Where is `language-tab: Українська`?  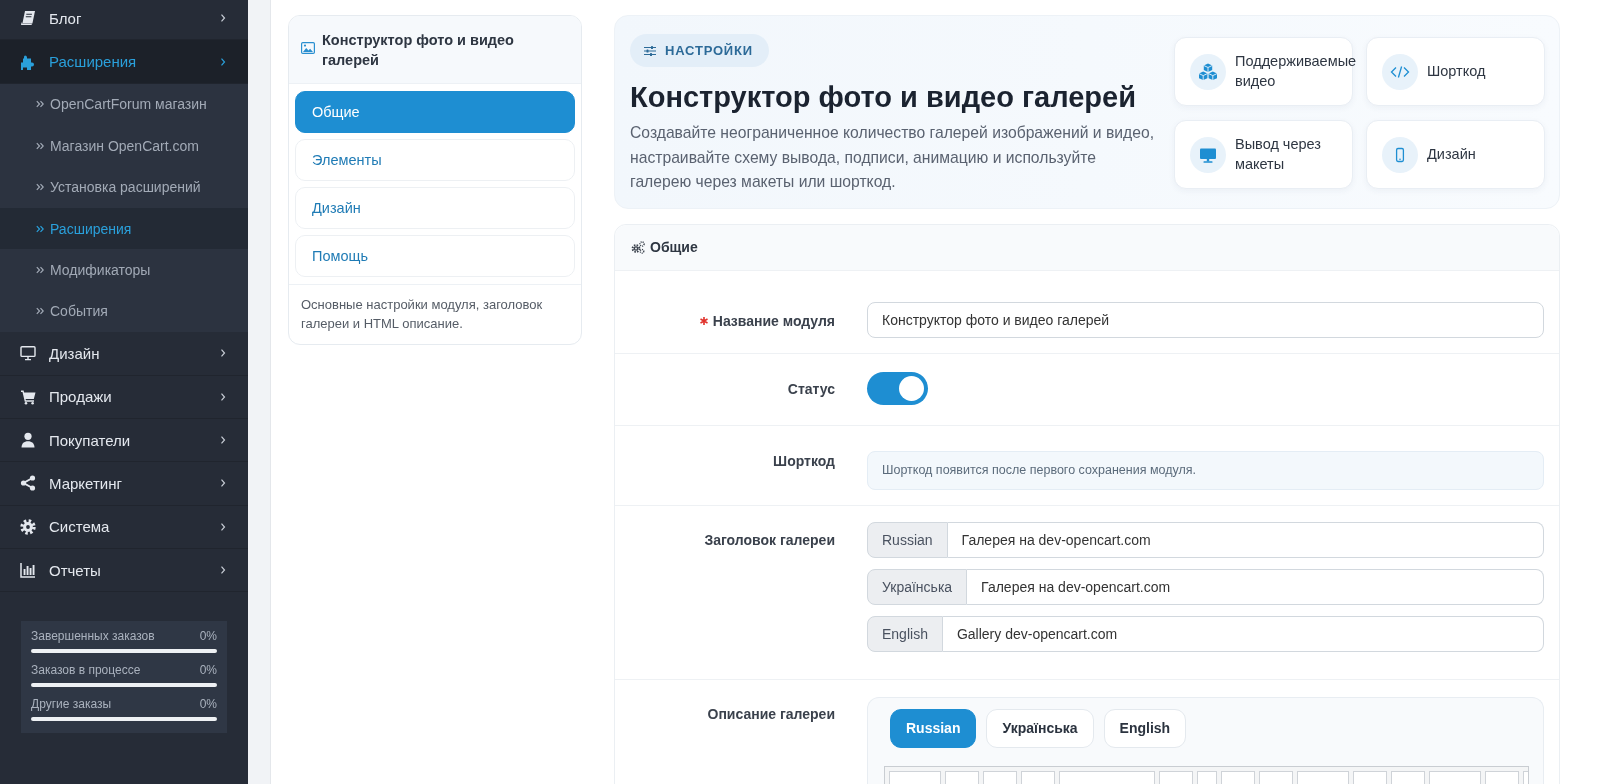 language-tab: Українська is located at coordinates (1040, 728).